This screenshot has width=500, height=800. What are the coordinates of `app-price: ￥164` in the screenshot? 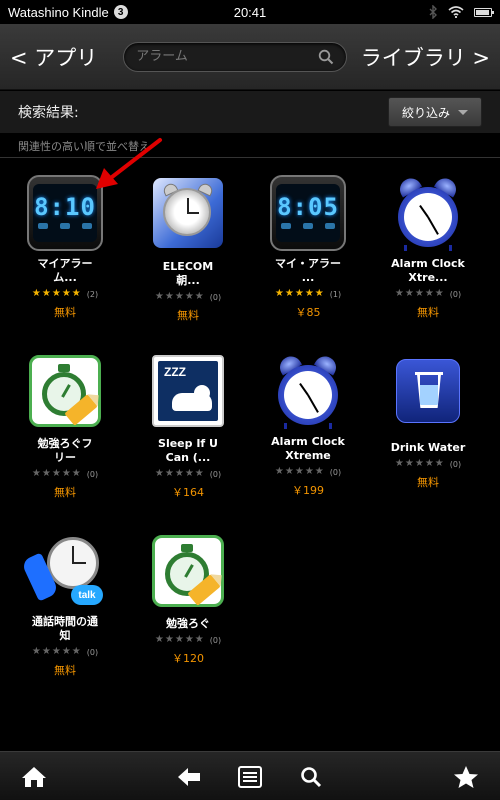 It's located at (188, 492).